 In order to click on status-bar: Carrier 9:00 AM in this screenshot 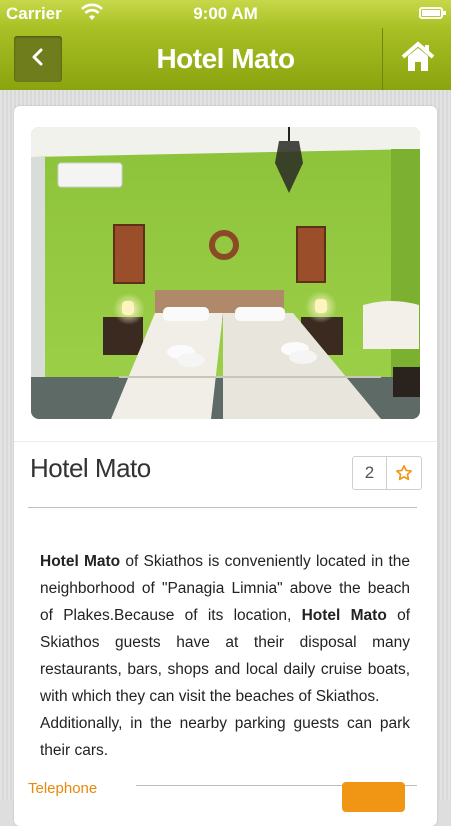, I will do `click(225, 14)`.